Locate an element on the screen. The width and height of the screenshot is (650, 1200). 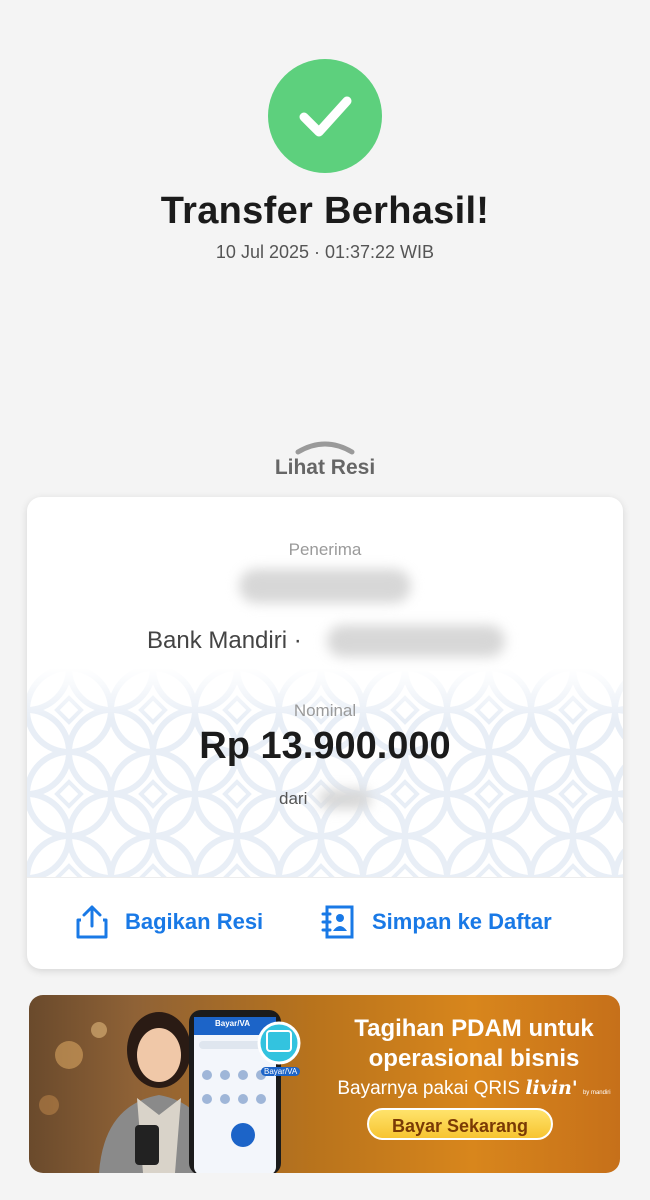
recipient-name-redacted is located at coordinates (325, 586).